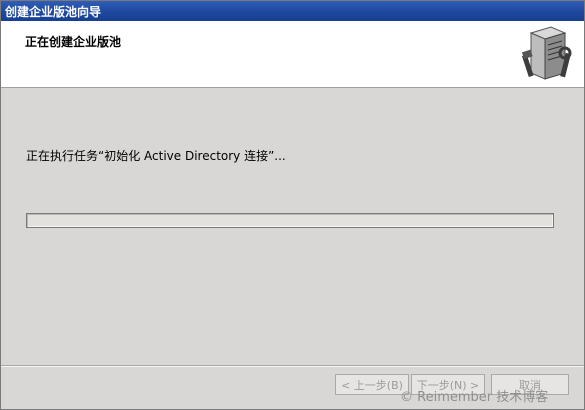 This screenshot has height=410, width=585. I want to click on server-tools-icon, so click(547, 54).